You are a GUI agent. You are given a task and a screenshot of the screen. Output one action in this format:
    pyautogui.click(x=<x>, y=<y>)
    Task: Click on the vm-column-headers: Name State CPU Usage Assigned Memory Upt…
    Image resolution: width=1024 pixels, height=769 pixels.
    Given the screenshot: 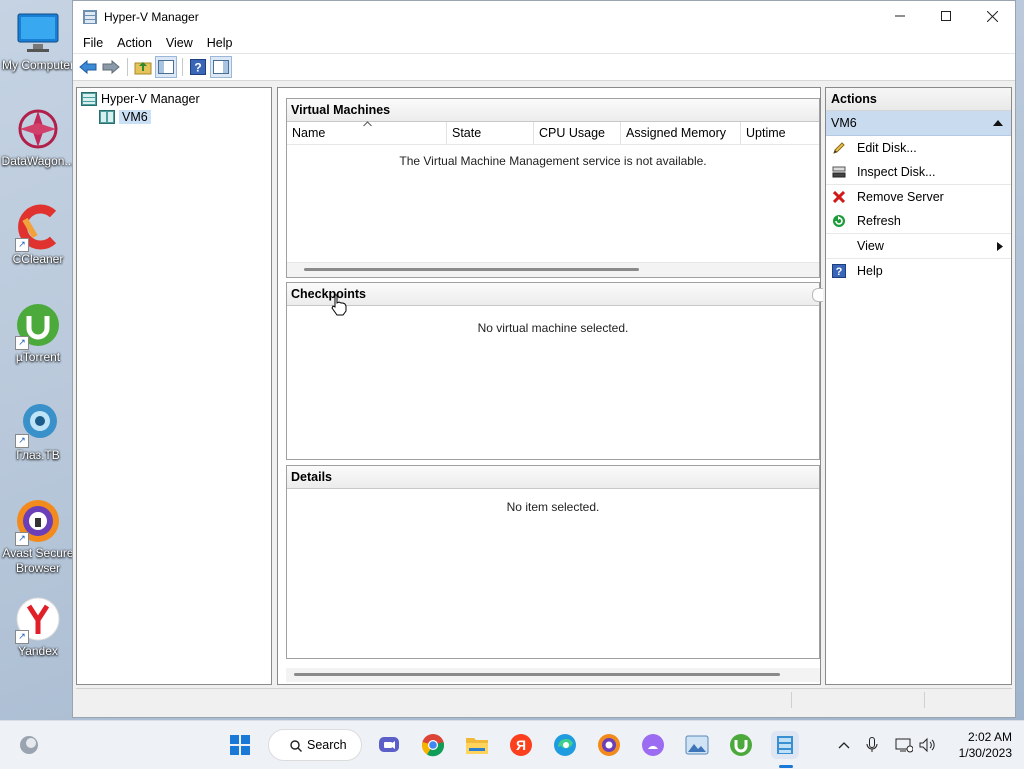 What is the action you would take?
    pyautogui.click(x=553, y=133)
    